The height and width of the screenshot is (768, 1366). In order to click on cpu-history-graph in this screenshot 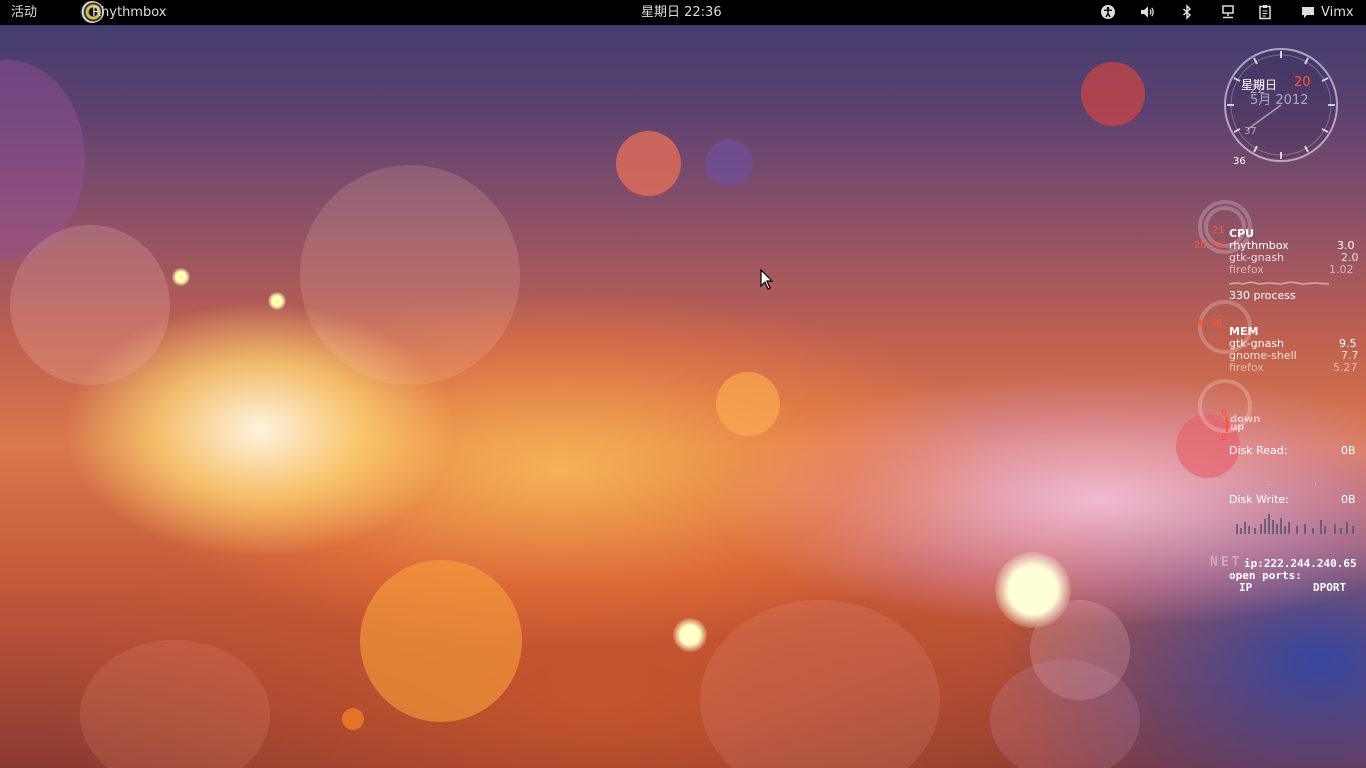, I will do `click(1279, 283)`.